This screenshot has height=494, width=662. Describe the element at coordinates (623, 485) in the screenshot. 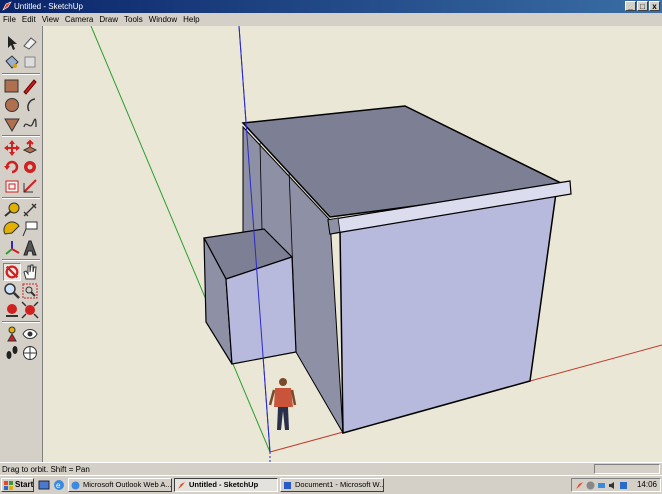

I see `tray-extra-icon` at that location.